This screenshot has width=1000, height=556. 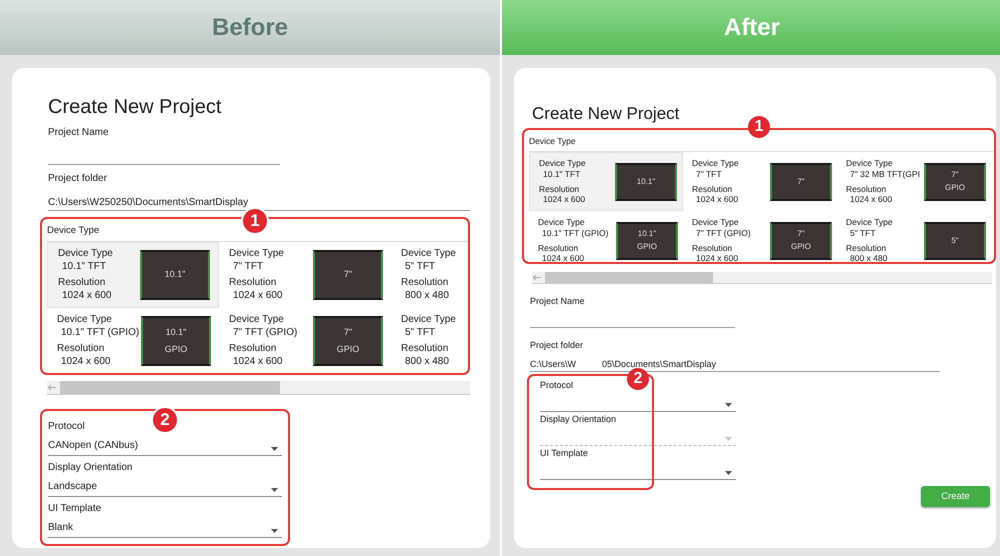 What do you see at coordinates (165, 485) in the screenshot?
I see `dropdown-field: Landscape` at bounding box center [165, 485].